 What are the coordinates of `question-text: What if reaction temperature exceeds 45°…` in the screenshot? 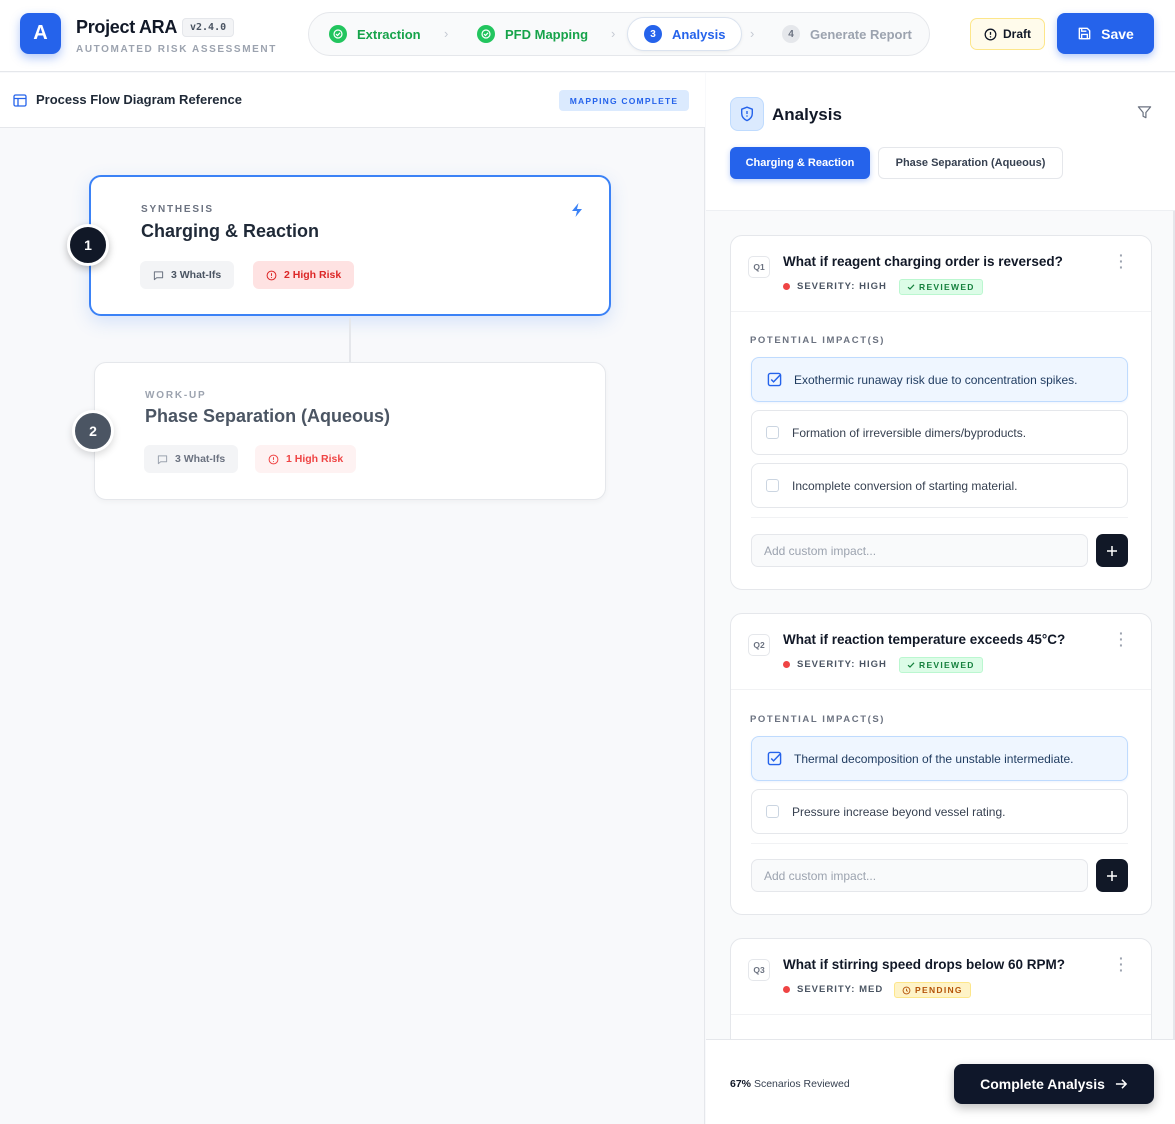 It's located at (924, 639).